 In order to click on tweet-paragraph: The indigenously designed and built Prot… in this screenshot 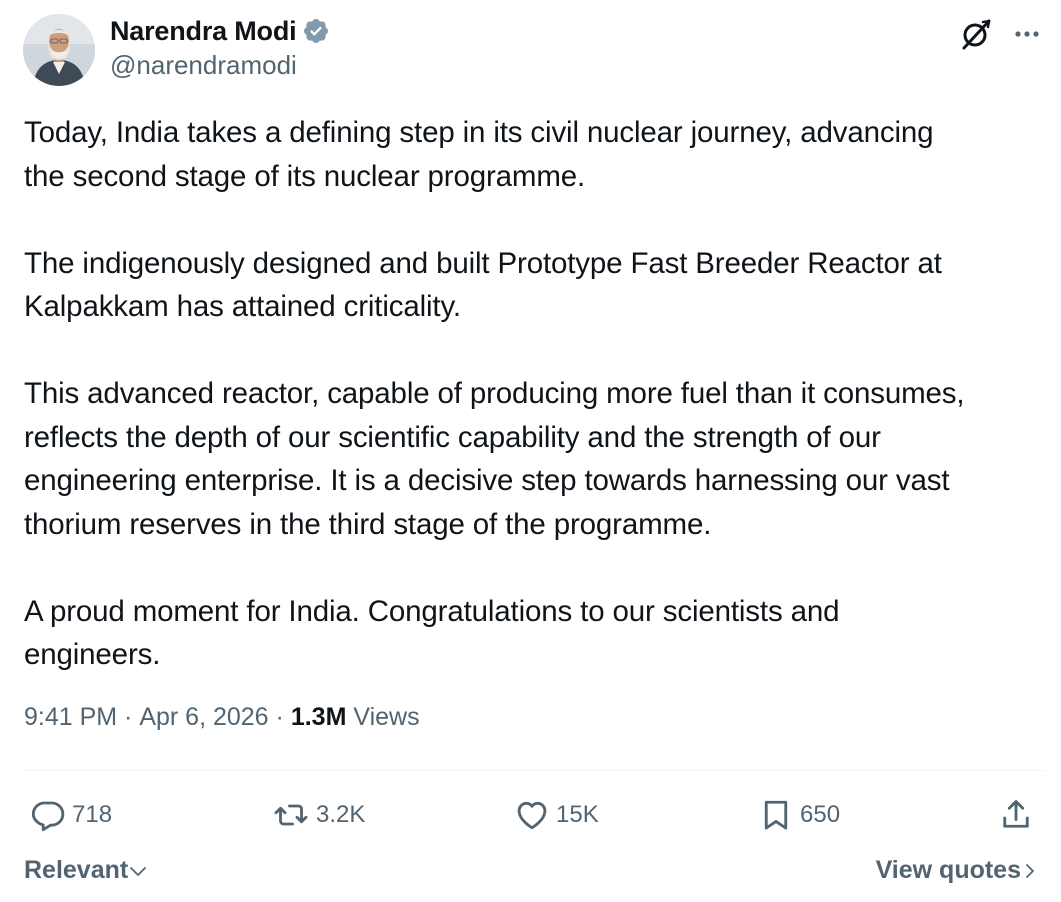, I will do `click(483, 285)`.